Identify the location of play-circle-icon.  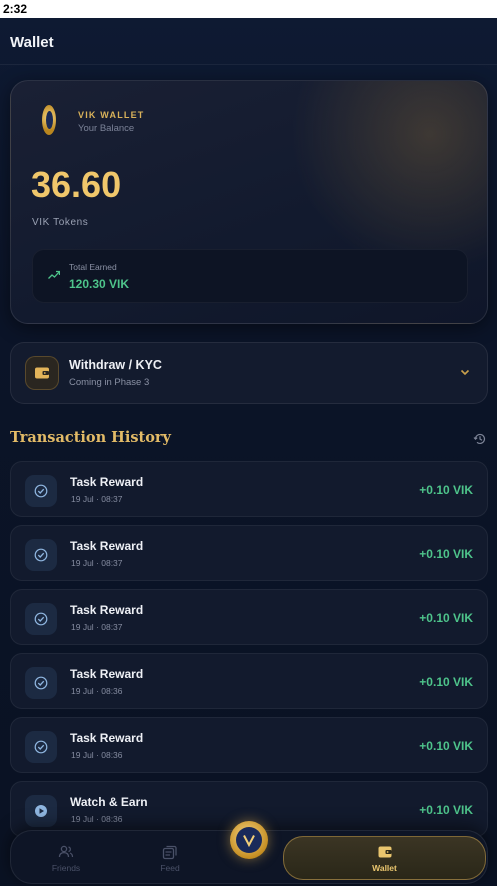
(41, 811).